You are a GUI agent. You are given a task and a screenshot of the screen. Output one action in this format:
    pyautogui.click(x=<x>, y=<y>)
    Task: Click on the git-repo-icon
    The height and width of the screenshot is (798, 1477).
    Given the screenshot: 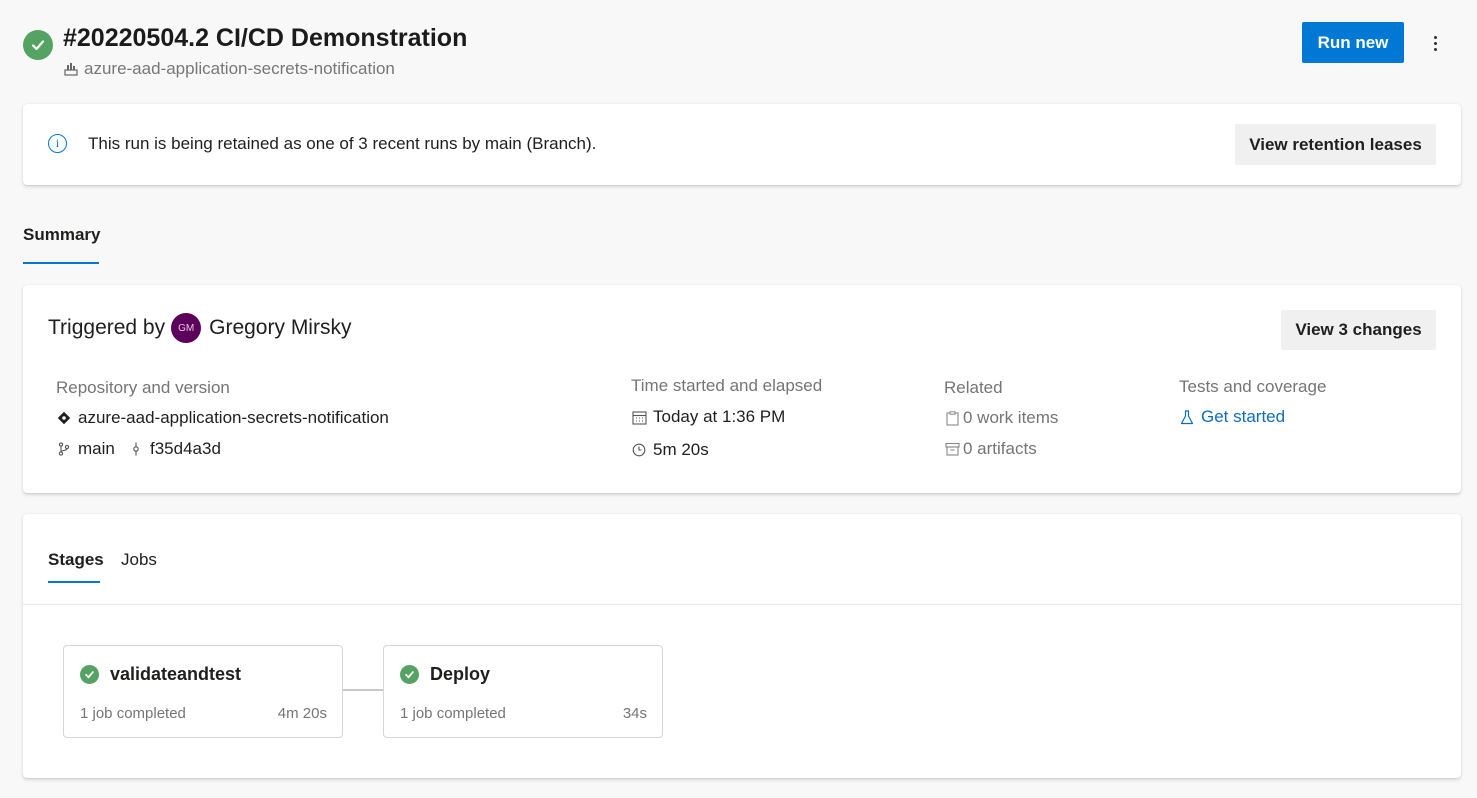 What is the action you would take?
    pyautogui.click(x=64, y=418)
    